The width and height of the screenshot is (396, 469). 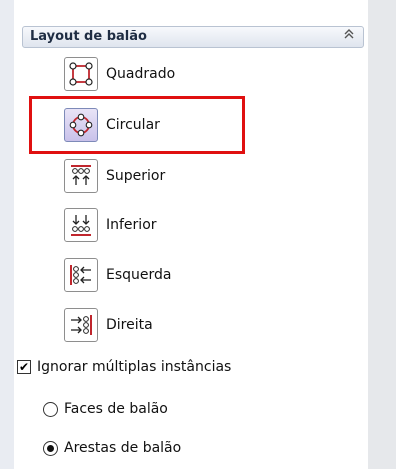 What do you see at coordinates (81, 176) in the screenshot?
I see `top-layout-icon` at bounding box center [81, 176].